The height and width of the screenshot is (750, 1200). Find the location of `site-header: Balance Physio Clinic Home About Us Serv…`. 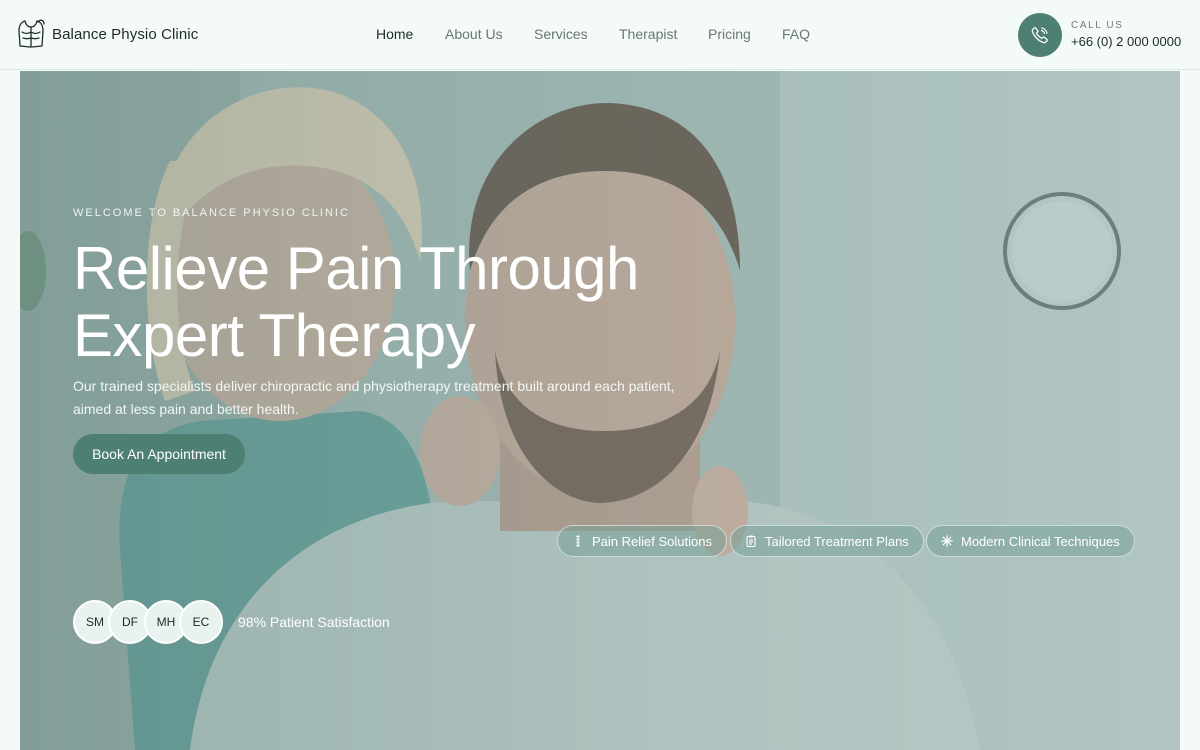

site-header: Balance Physio Clinic Home About Us Serv… is located at coordinates (600, 35).